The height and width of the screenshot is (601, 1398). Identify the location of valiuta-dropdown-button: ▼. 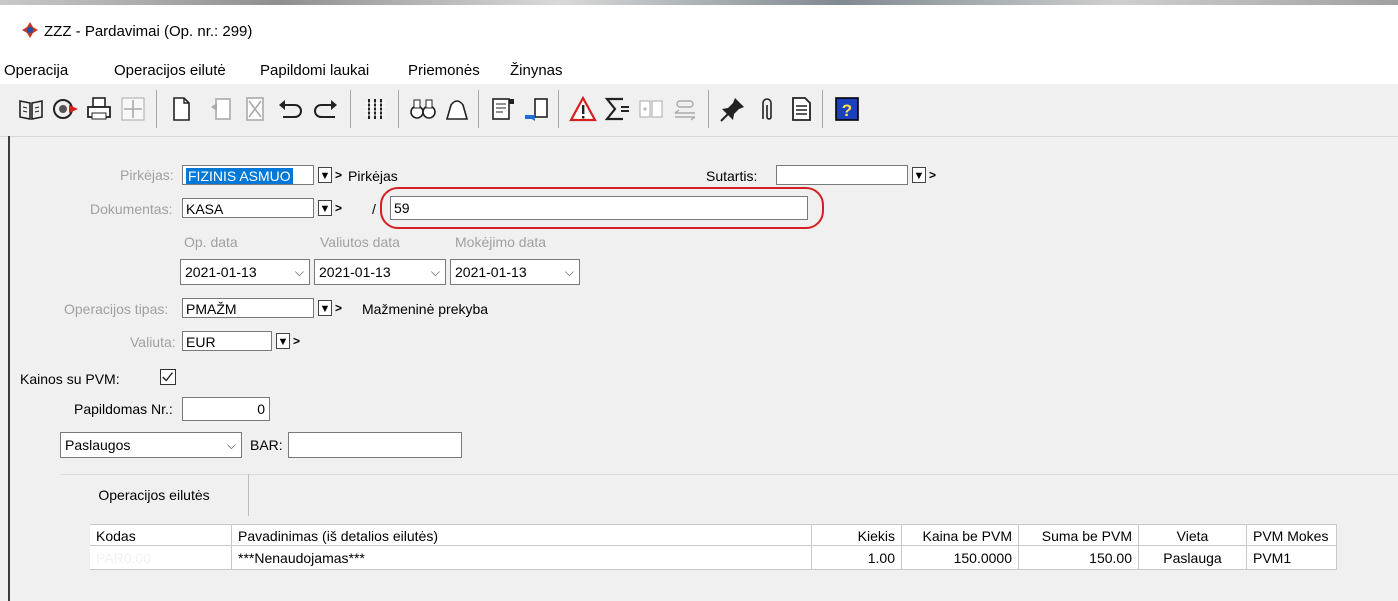
(283, 341).